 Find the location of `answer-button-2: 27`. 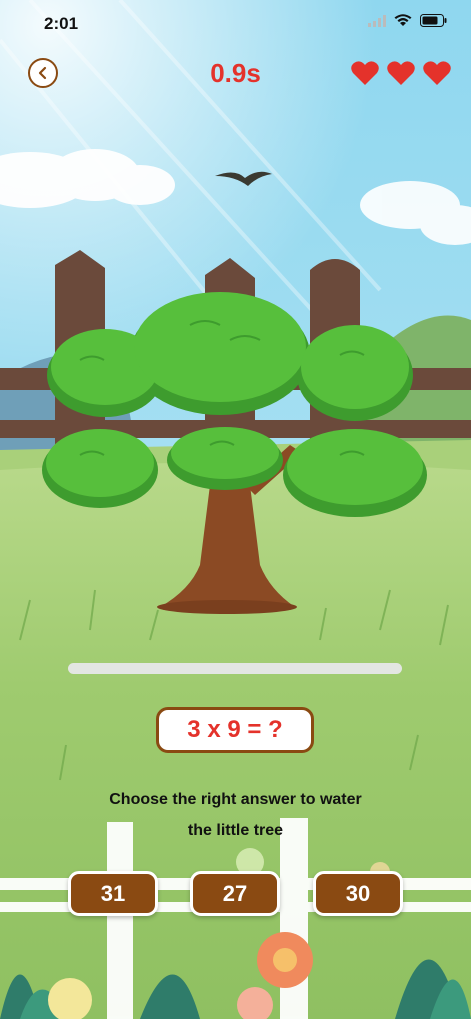

answer-button-2: 27 is located at coordinates (235, 893).